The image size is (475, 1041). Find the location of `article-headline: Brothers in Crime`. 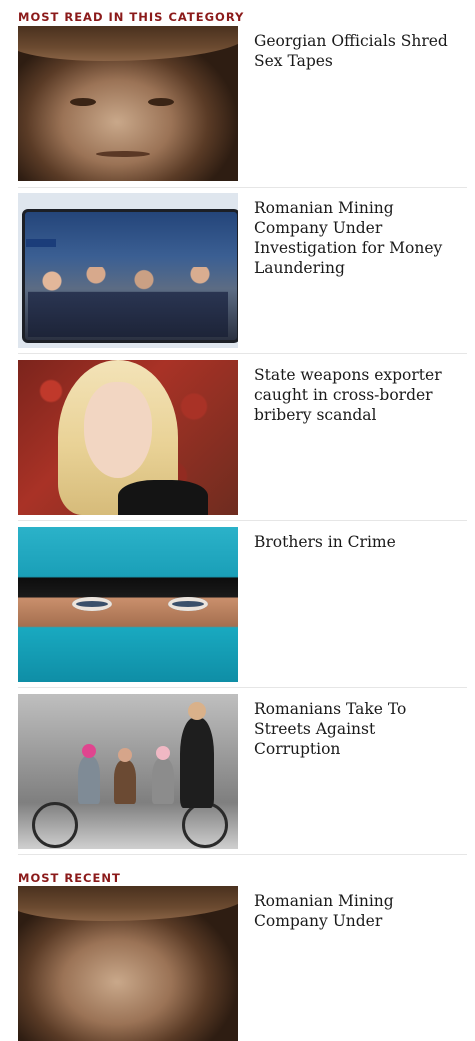

article-headline: Brothers in Crime is located at coordinates (354, 607).